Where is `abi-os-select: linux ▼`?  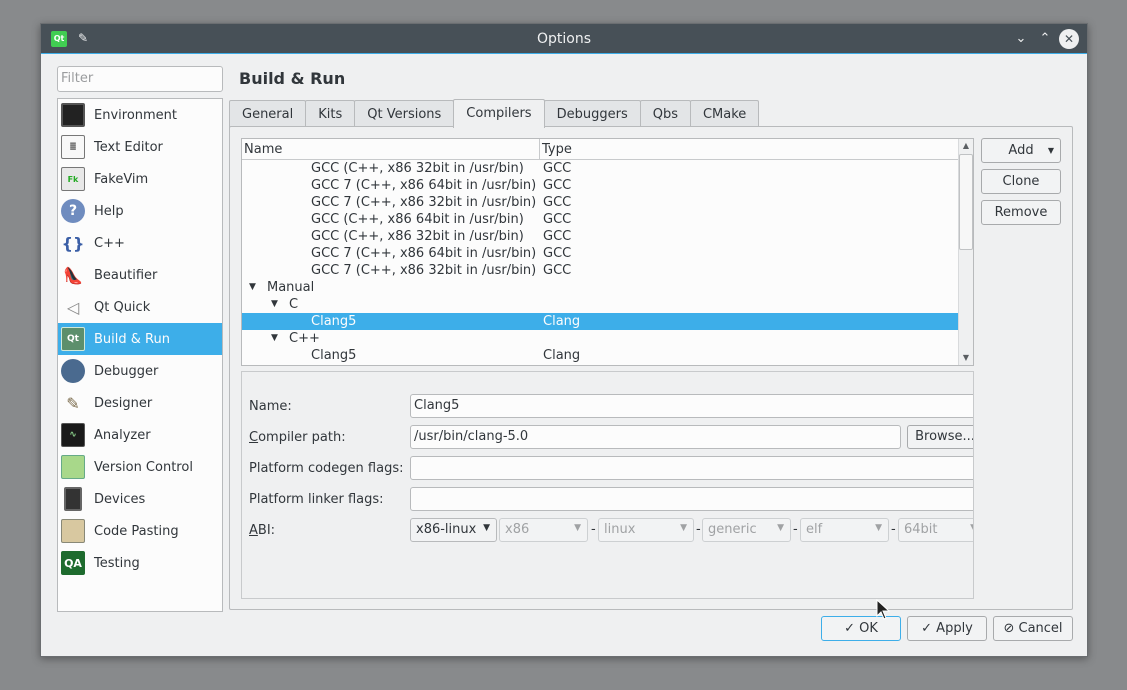
abi-os-select: linux ▼ is located at coordinates (646, 530).